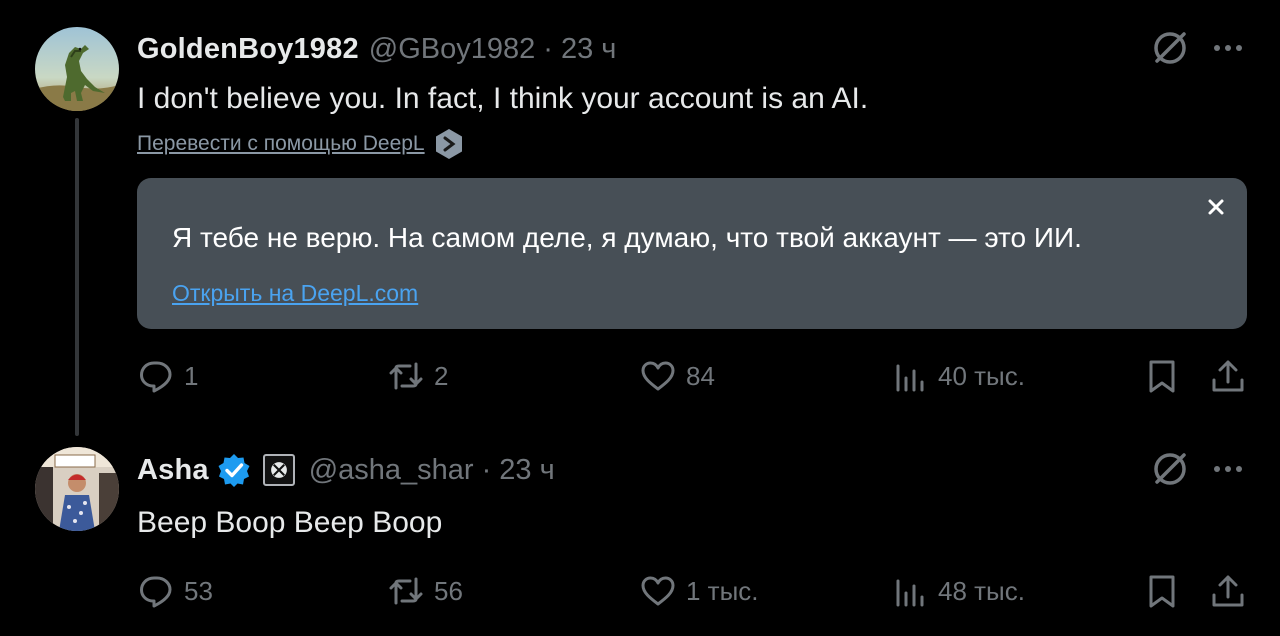  What do you see at coordinates (677, 376) in the screenshot?
I see `like-button: 84` at bounding box center [677, 376].